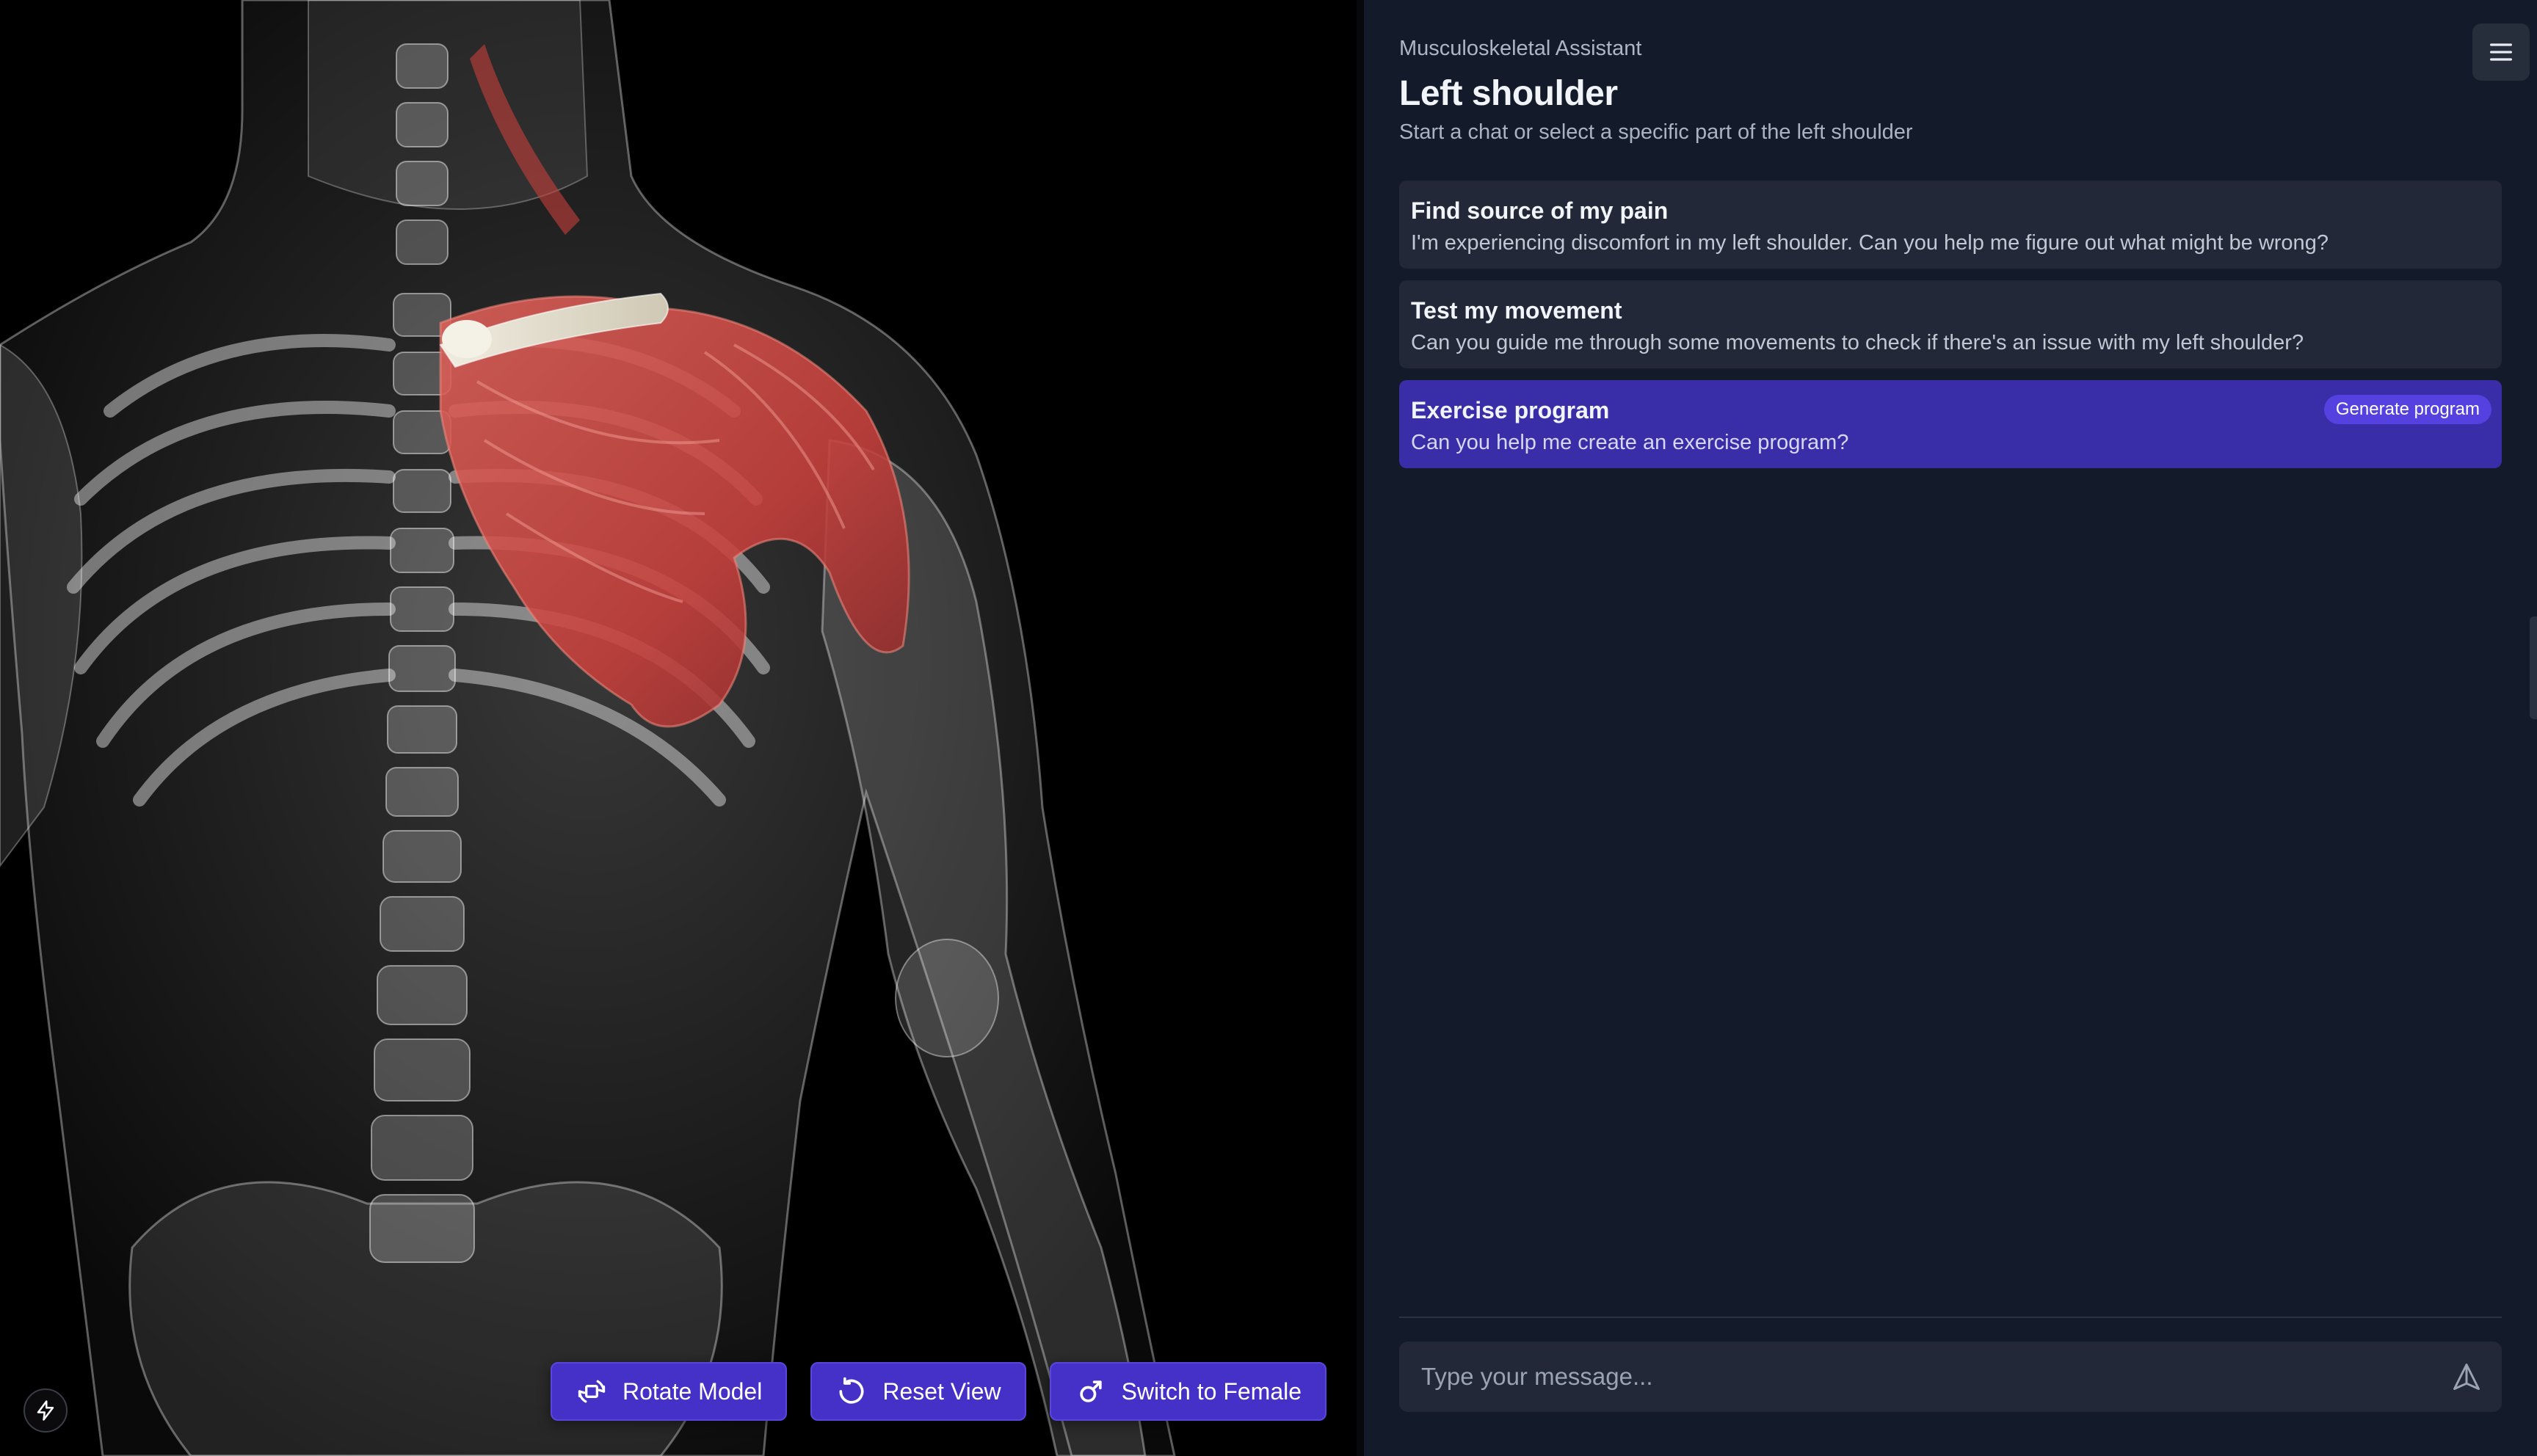 This screenshot has width=2537, height=1456. I want to click on switch-gender-button: Switch to Female, so click(1188, 1391).